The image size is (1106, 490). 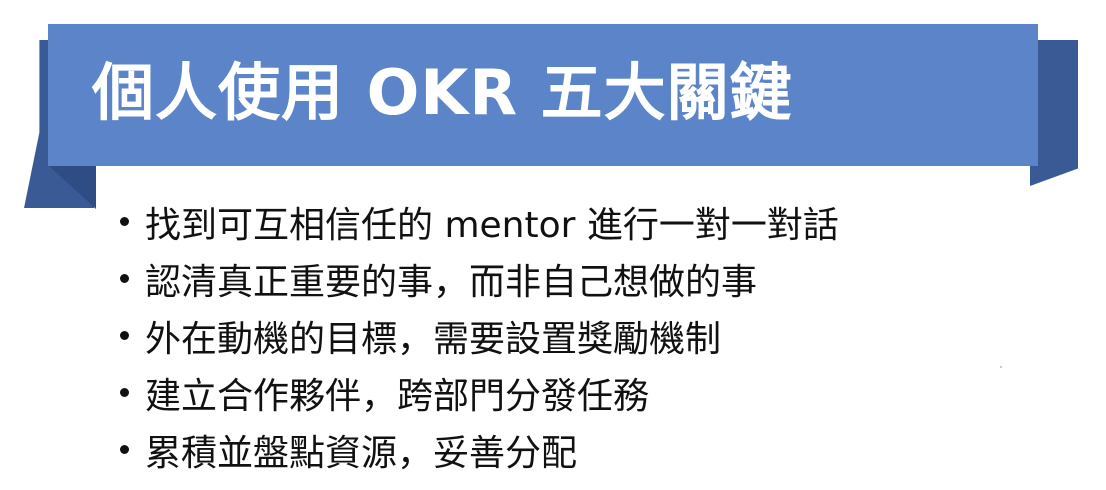 What do you see at coordinates (442, 92) in the screenshot?
I see `page-title: 個人使用 OKR 五大關鍵` at bounding box center [442, 92].